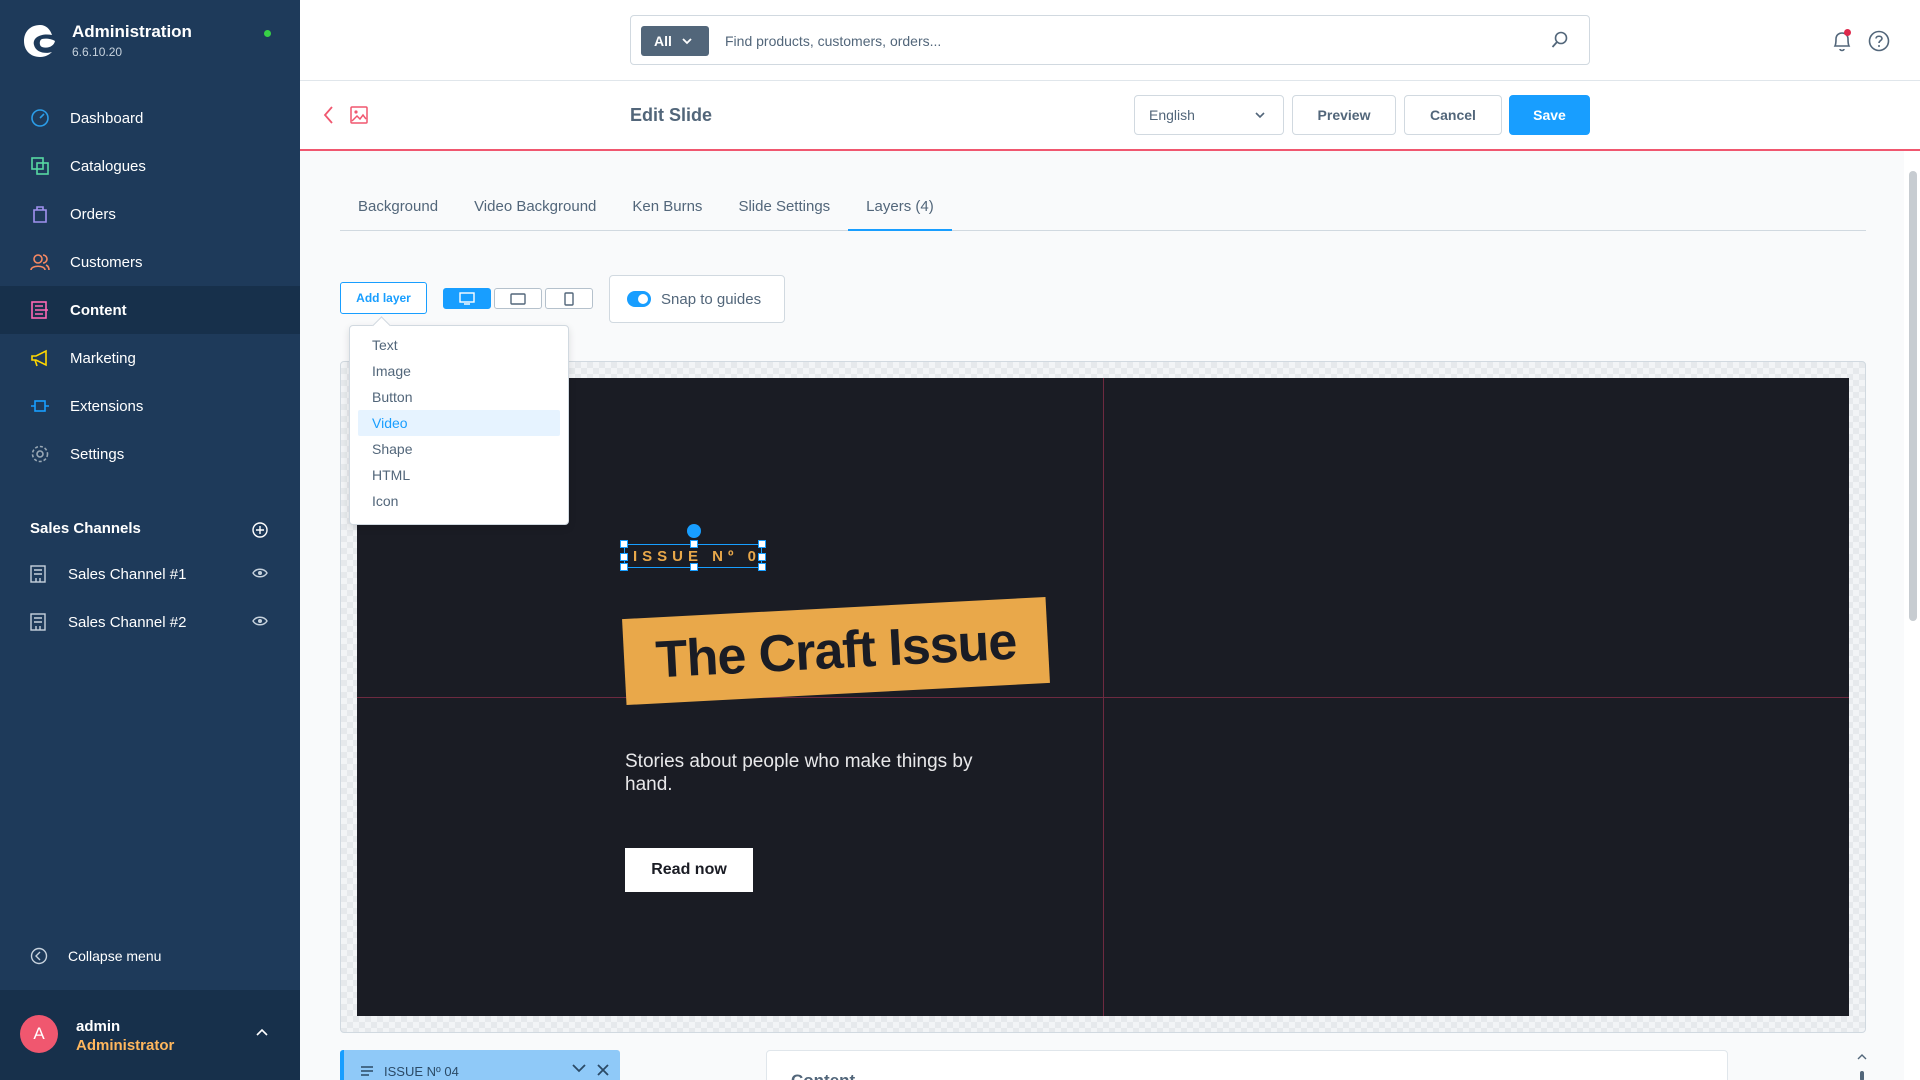 This screenshot has width=1920, height=1080. I want to click on sales-channel-item-1: Sales Channel #1, so click(150, 574).